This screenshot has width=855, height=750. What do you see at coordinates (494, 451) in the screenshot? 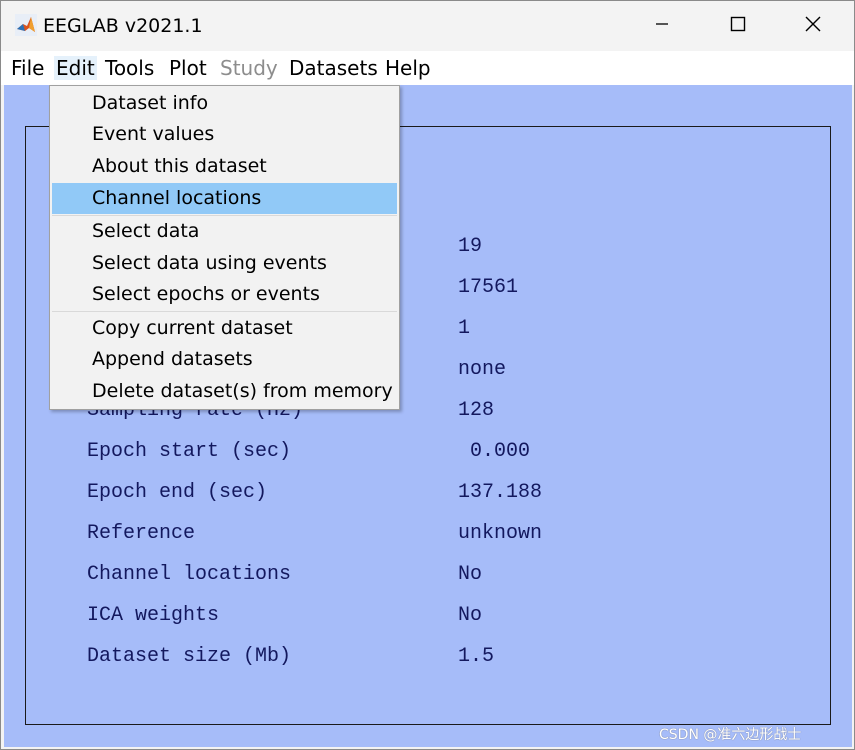
I see `info-value-epoch-start: 0.000` at bounding box center [494, 451].